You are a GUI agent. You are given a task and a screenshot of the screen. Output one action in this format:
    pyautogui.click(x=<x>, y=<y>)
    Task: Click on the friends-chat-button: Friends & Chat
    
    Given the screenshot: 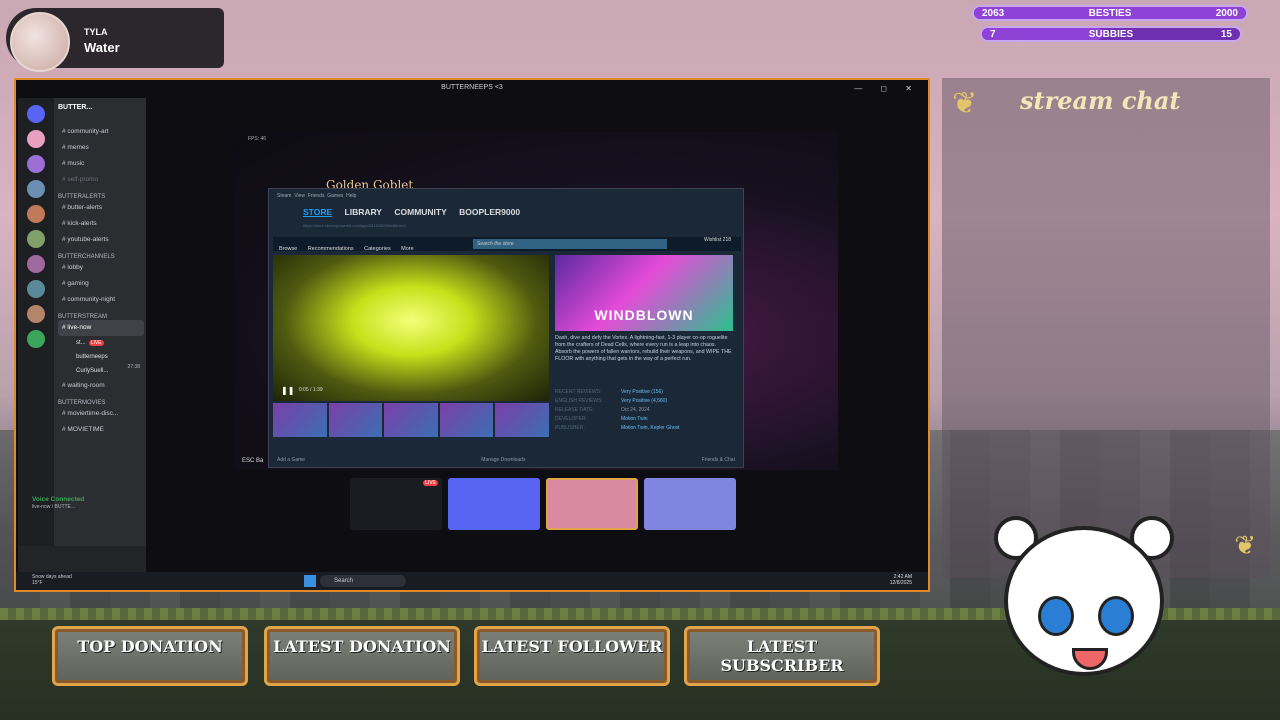 What is the action you would take?
    pyautogui.click(x=718, y=460)
    